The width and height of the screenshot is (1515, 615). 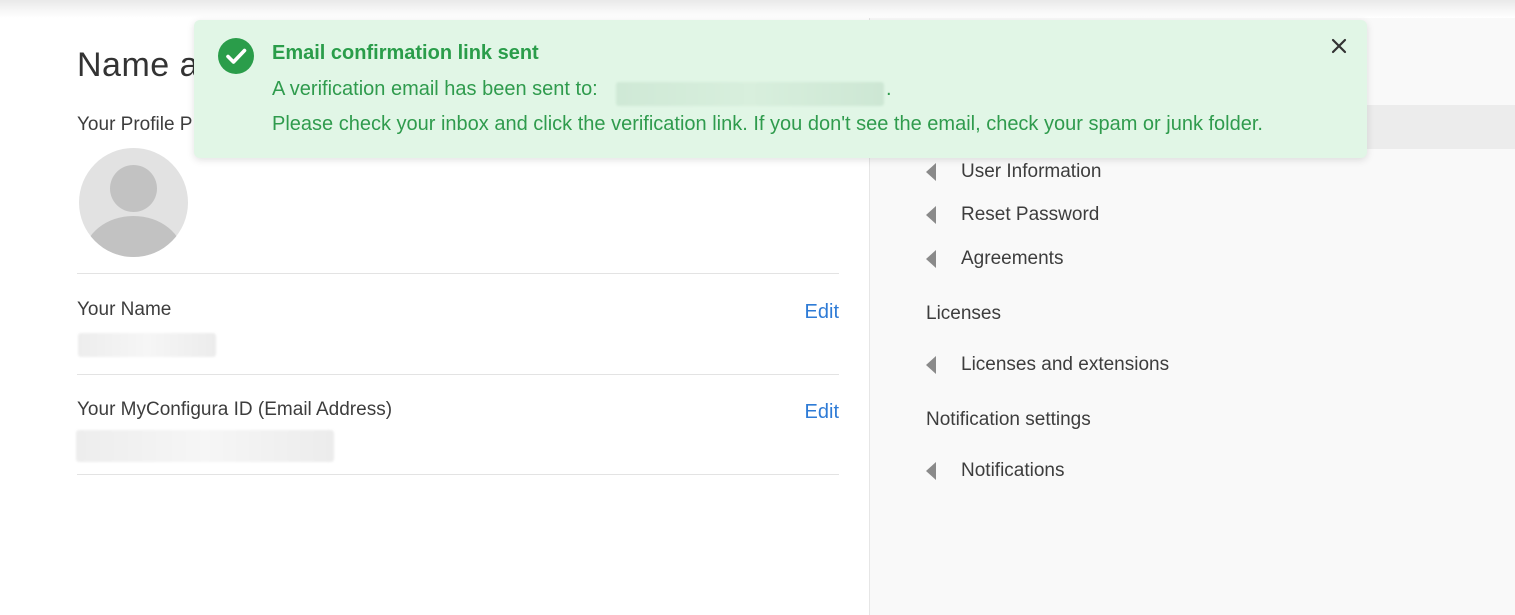 What do you see at coordinates (435, 89) in the screenshot?
I see `toast-message-line1: A verification email has been sent to:` at bounding box center [435, 89].